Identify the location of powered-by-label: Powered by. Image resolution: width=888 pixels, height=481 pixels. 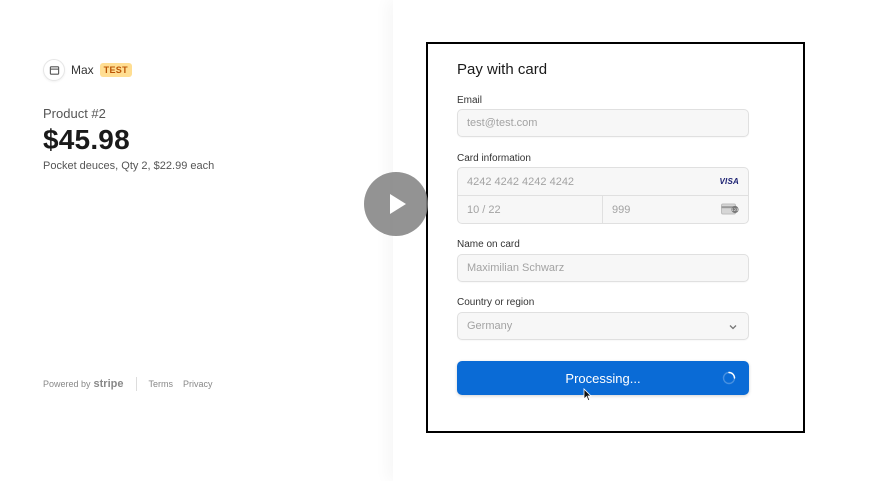
(67, 384).